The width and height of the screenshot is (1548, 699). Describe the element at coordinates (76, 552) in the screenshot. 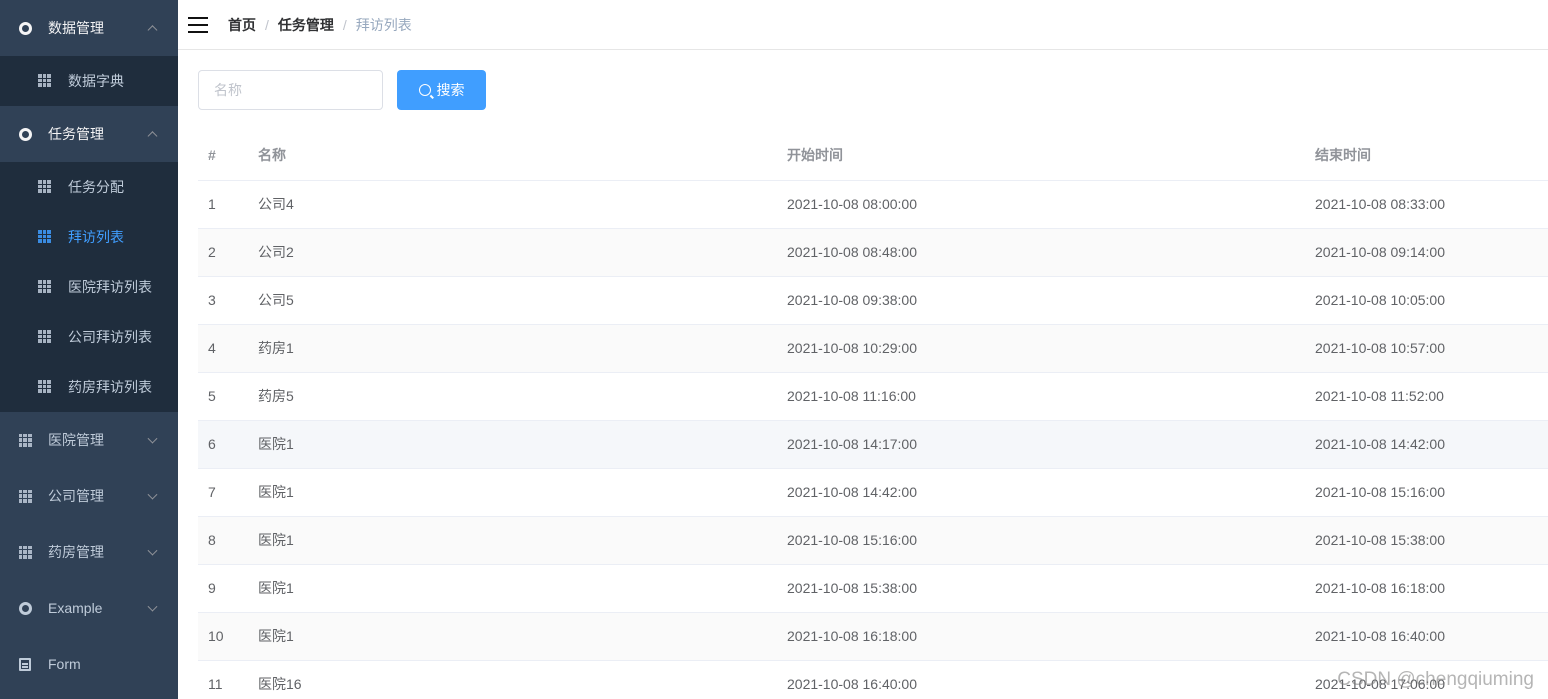

I see `menu-label: 药房管理` at that location.